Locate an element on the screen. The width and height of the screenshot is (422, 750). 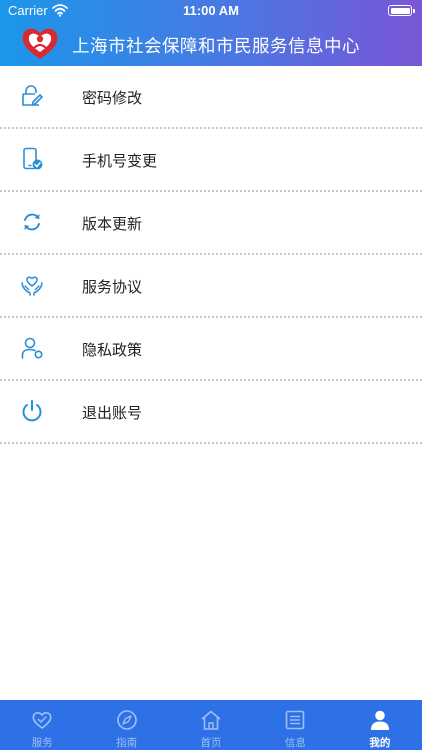
app-header: Carrier 11:00 AM 上海市社会保障和市民服务信息中心 is located at coordinates (211, 33).